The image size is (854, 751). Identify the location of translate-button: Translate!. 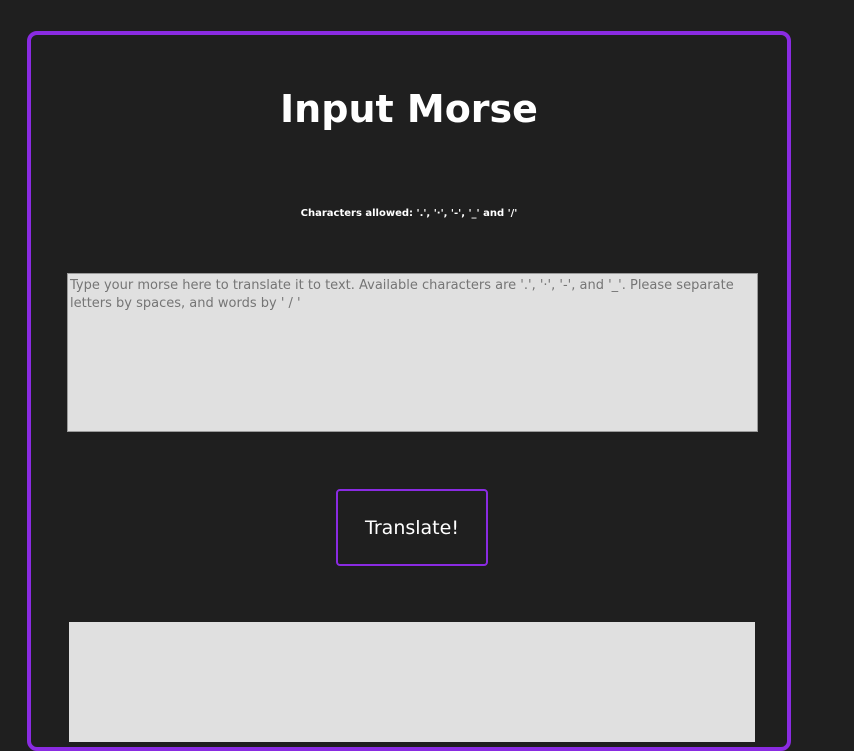
(412, 527).